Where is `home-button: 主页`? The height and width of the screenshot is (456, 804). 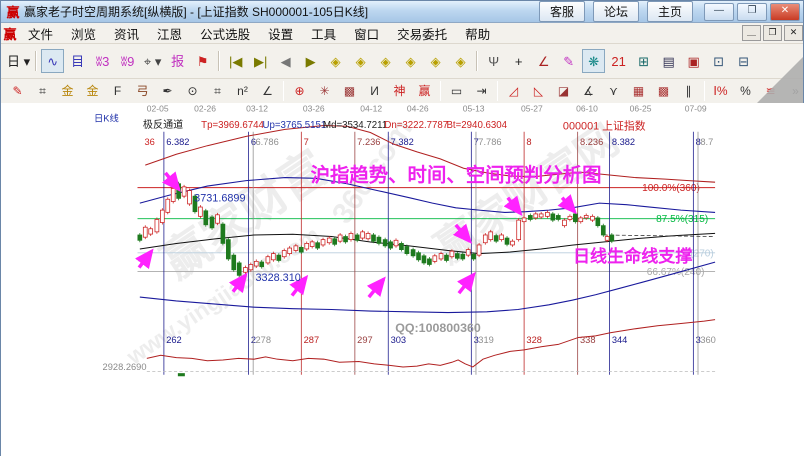
home-button: 主页 is located at coordinates (669, 11).